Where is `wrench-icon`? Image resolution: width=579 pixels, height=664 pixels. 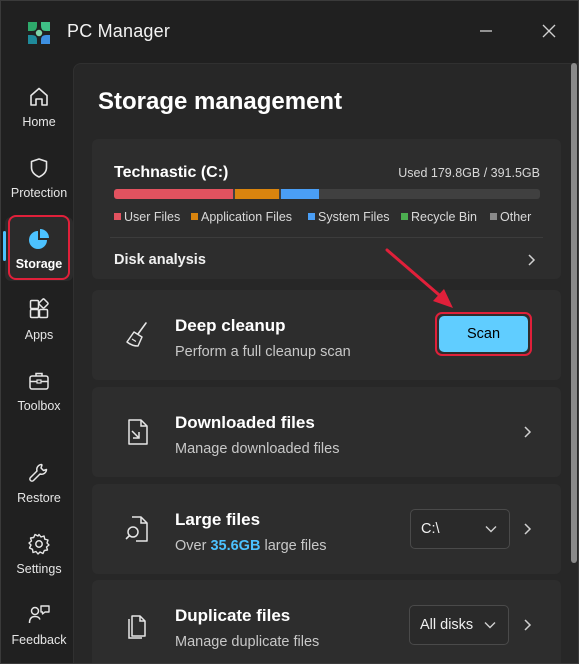
wrench-icon is located at coordinates (38, 472).